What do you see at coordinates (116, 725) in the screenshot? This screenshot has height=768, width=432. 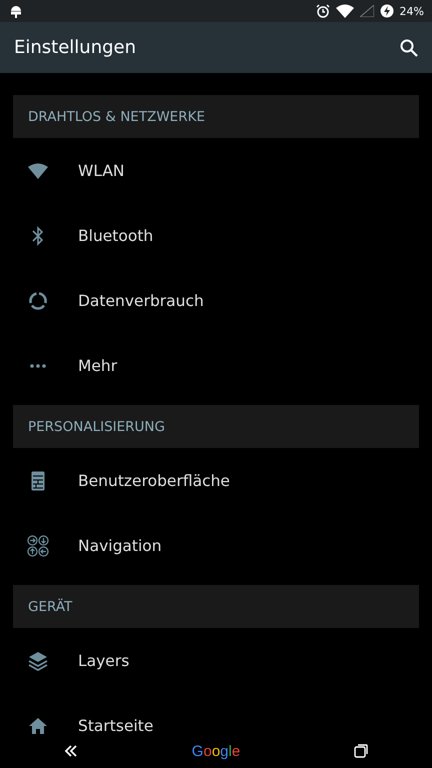 I see `settings-item: Startseite` at bounding box center [116, 725].